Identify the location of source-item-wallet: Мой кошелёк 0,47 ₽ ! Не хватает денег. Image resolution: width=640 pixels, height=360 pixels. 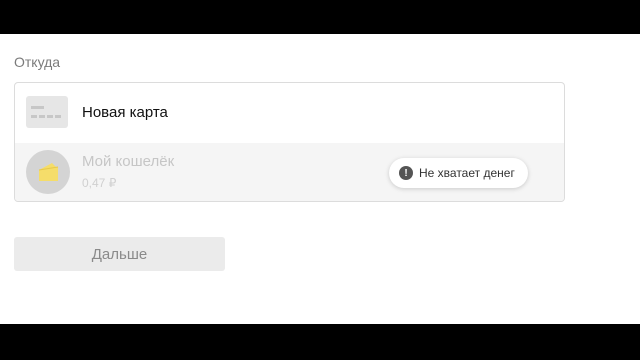
(289, 172).